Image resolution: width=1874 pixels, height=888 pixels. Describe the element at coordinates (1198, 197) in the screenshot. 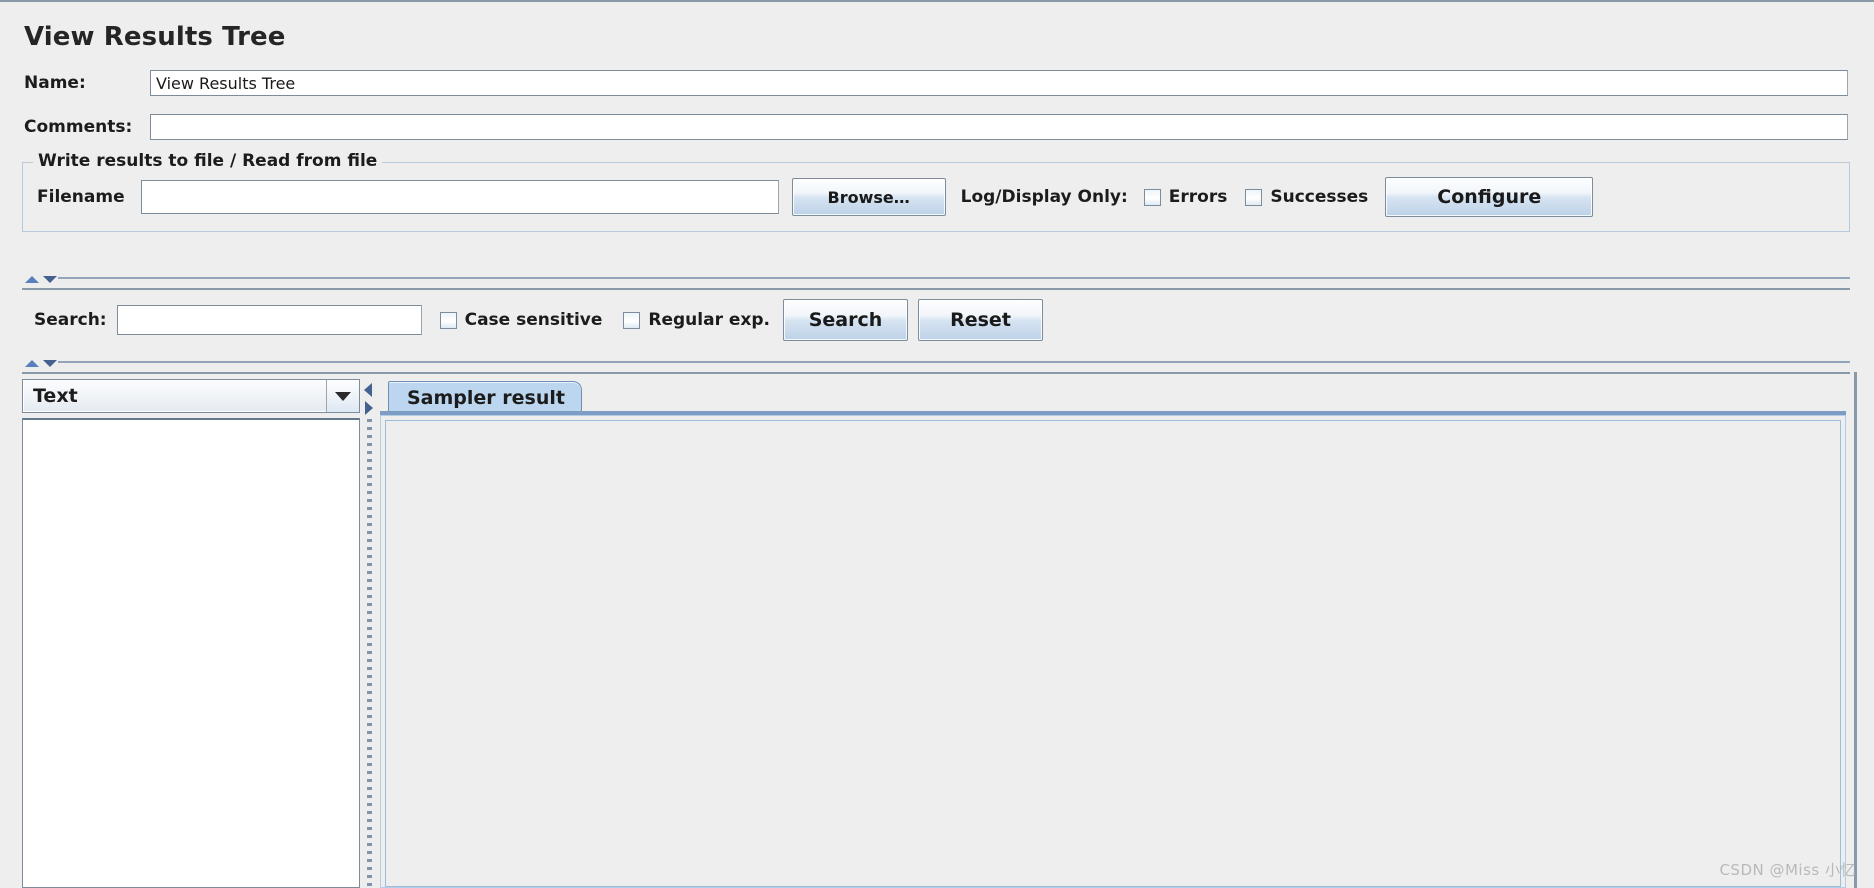

I see `errors-checkbox-label: Errors` at that location.